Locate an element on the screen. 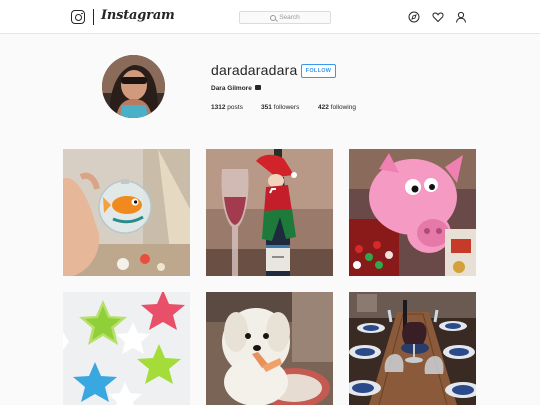 Image resolution: width=540 pixels, height=405 pixels. stat-posts: 1312 posts is located at coordinates (227, 107).